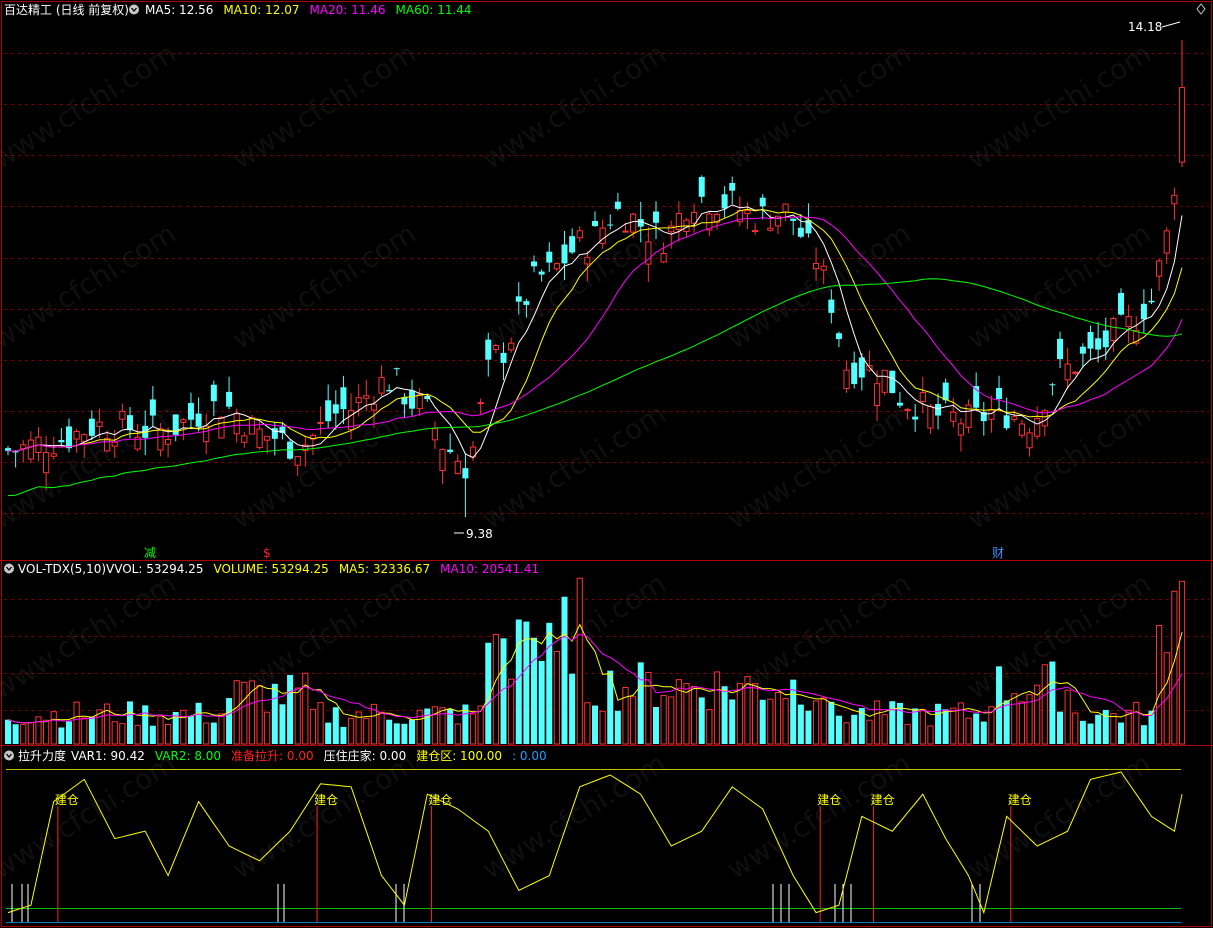 This screenshot has width=1213, height=928. Describe the element at coordinates (434, 10) in the screenshot. I see `readout-ma60: MA60: 11.44` at that location.